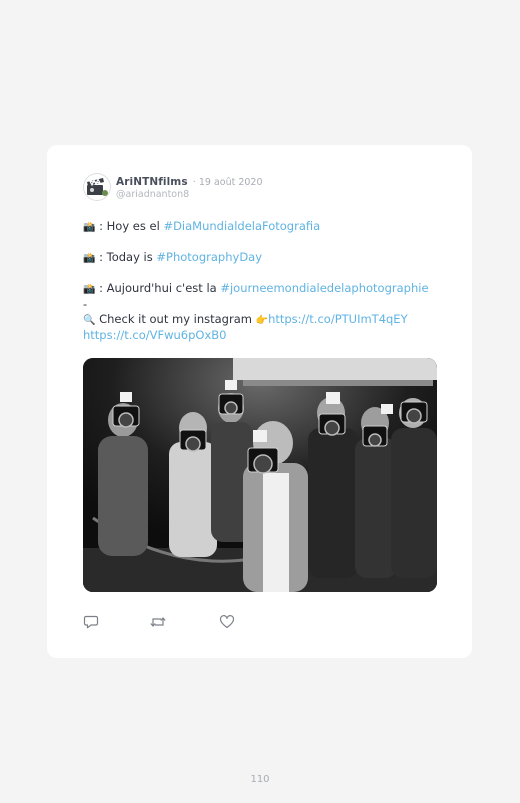 This screenshot has height=803, width=520. I want to click on reply-icon, so click(91, 622).